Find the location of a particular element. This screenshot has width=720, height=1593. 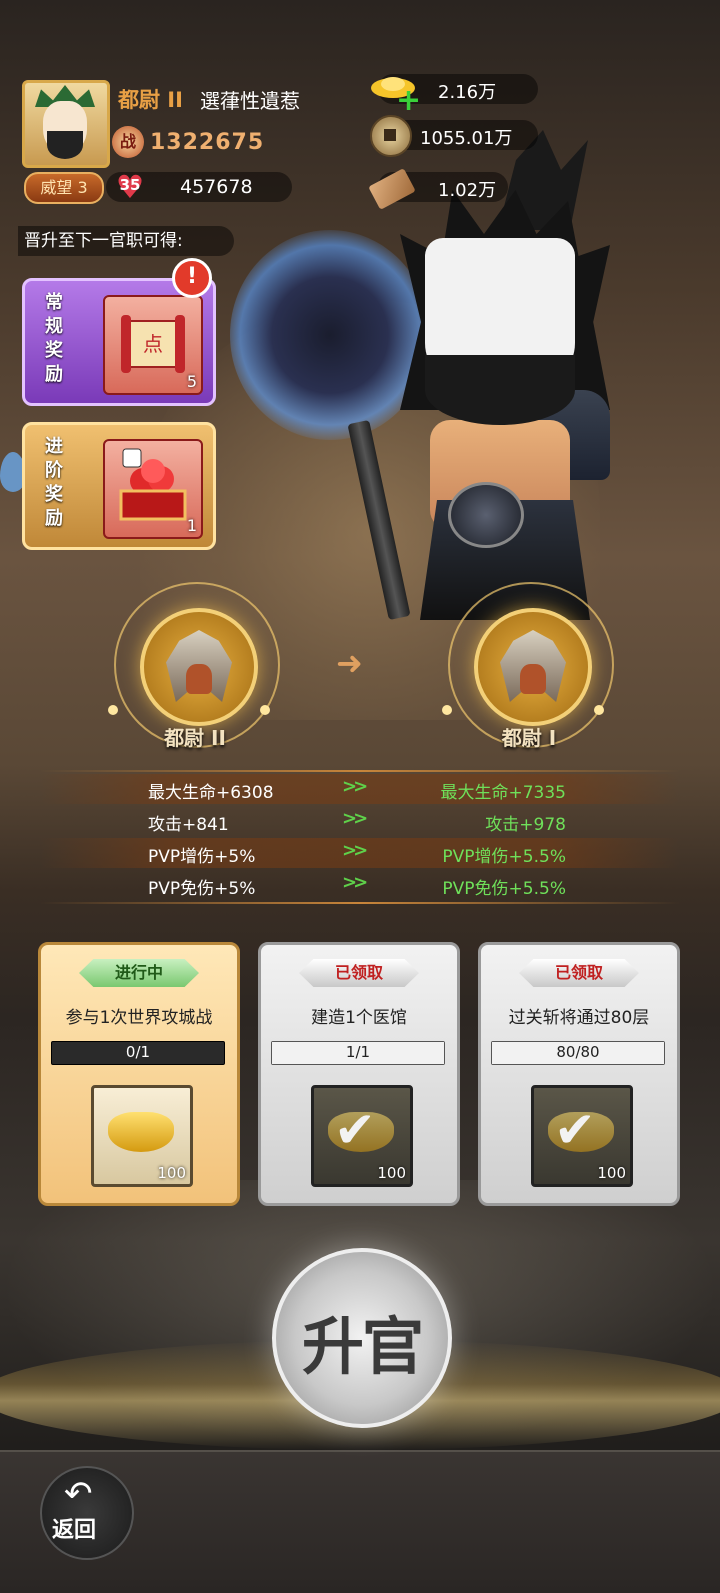

task-progress-bar: 1/1 is located at coordinates (358, 1053).